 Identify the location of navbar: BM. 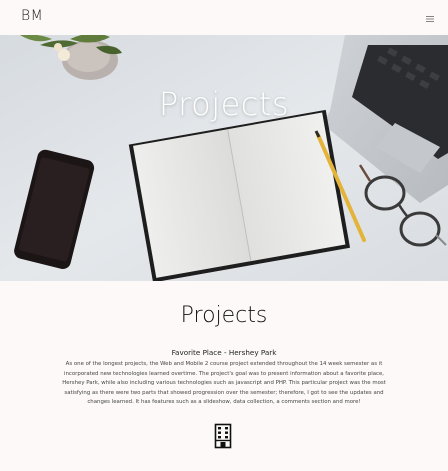
(224, 17).